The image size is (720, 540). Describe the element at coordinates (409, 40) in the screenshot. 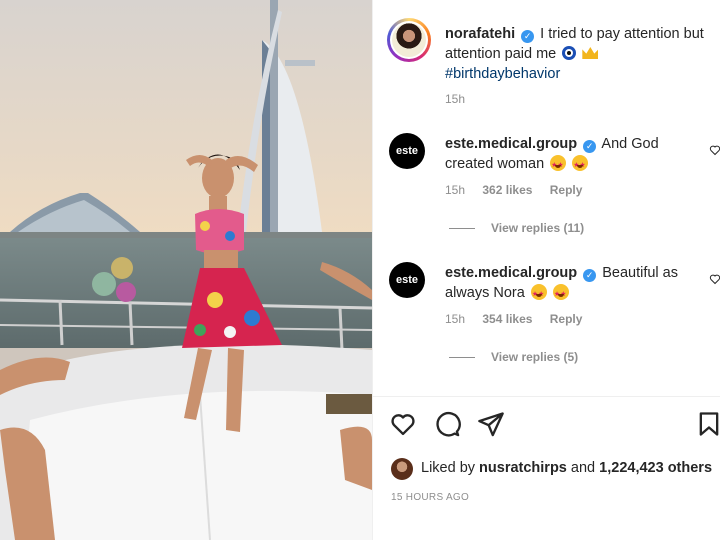

I see `author-avatar` at that location.